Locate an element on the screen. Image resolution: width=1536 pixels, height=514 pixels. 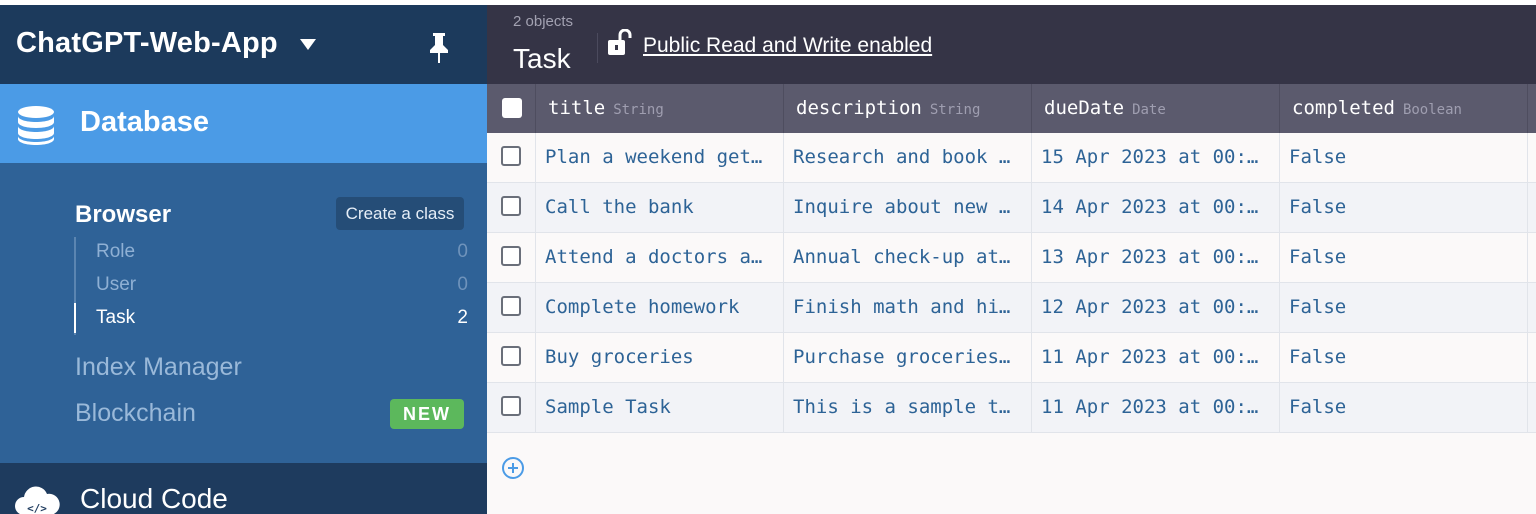
active-marker is located at coordinates (75, 318).